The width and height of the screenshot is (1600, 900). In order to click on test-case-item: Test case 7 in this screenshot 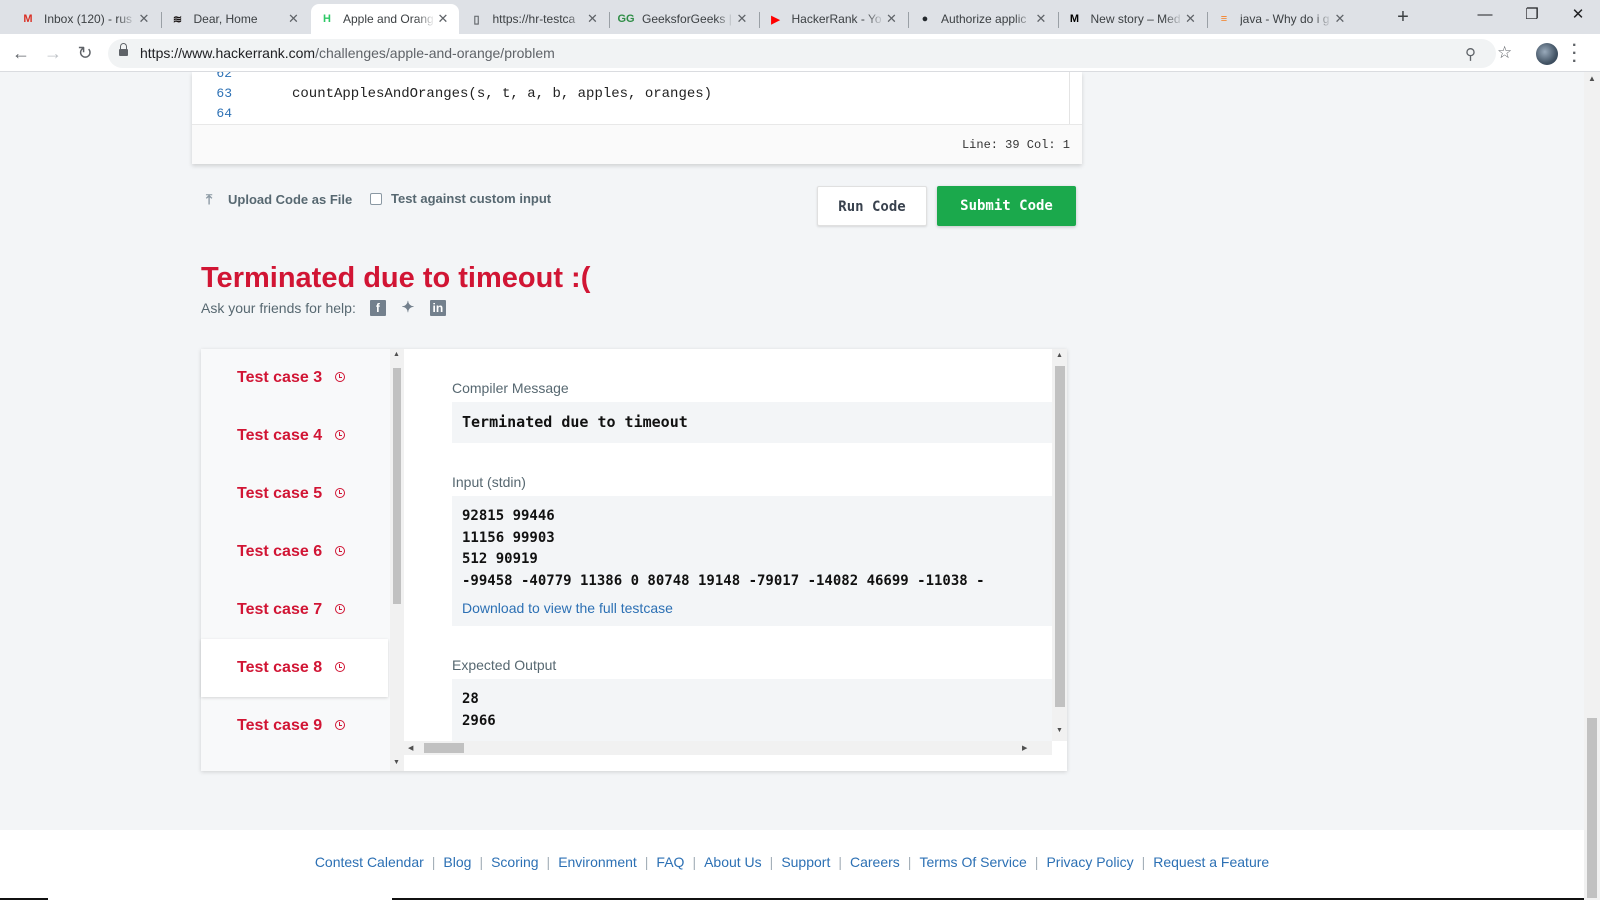, I will do `click(294, 610)`.